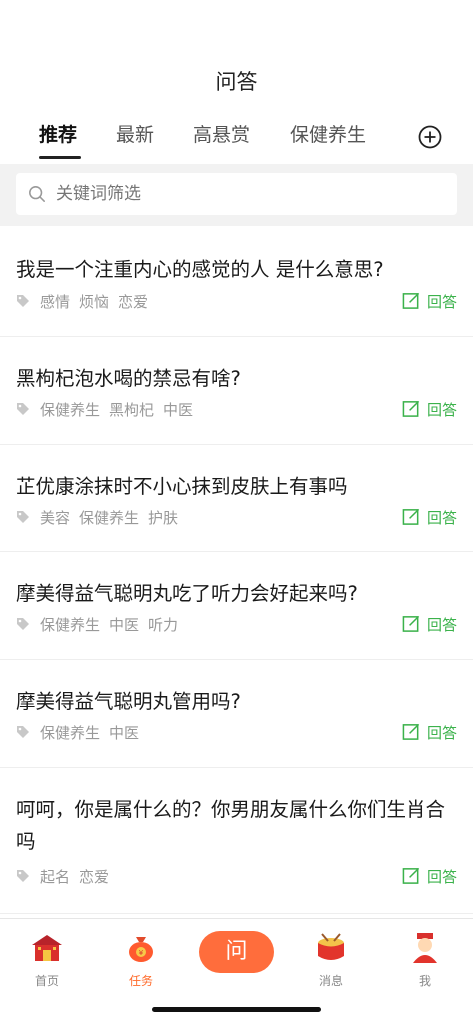 The height and width of the screenshot is (1025, 473). I want to click on nav-task-label: 任务, so click(140, 981).